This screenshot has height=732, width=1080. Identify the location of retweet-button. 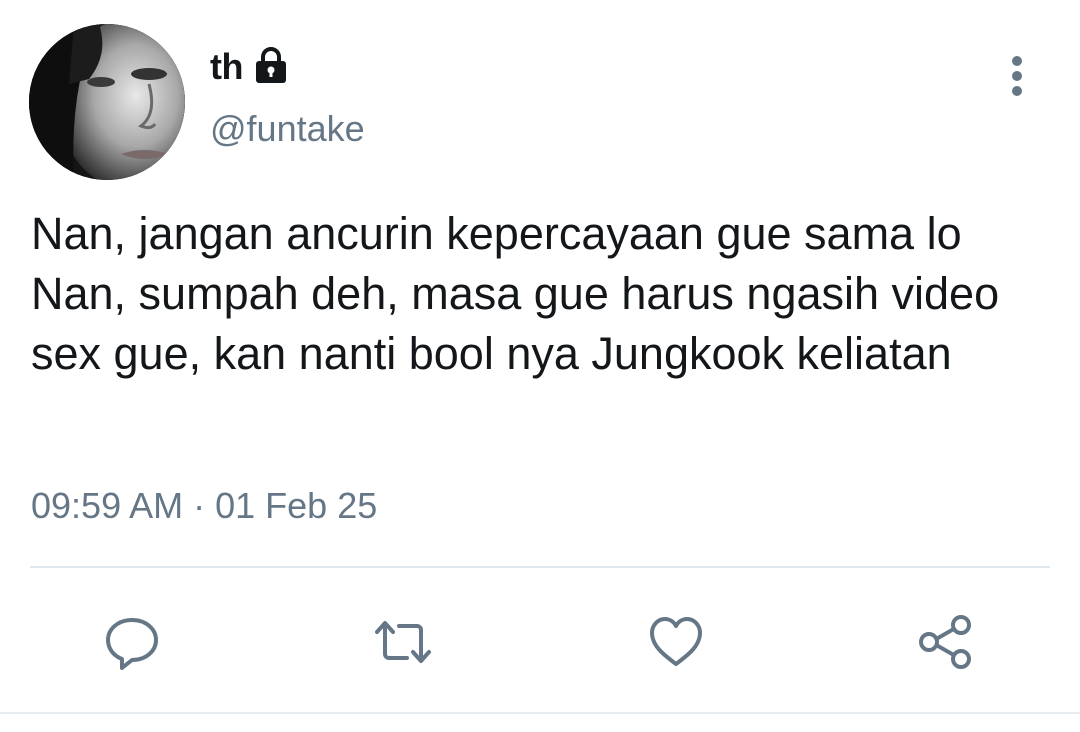
(403, 642).